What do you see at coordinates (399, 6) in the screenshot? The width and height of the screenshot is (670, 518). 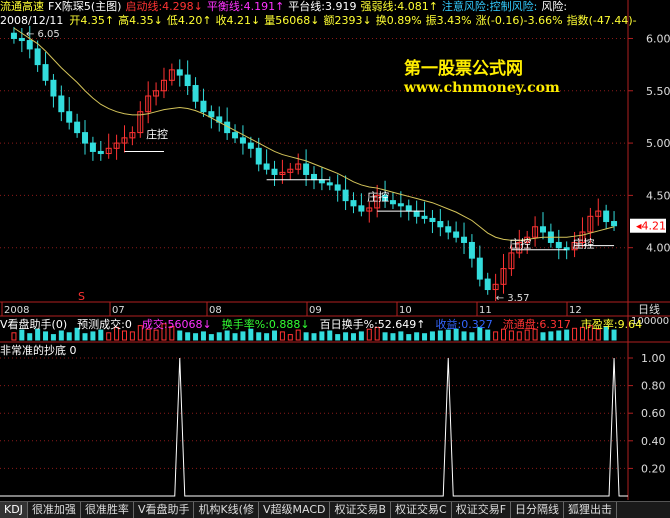 I see `indicator-value: 强弱线:4.081↑` at bounding box center [399, 6].